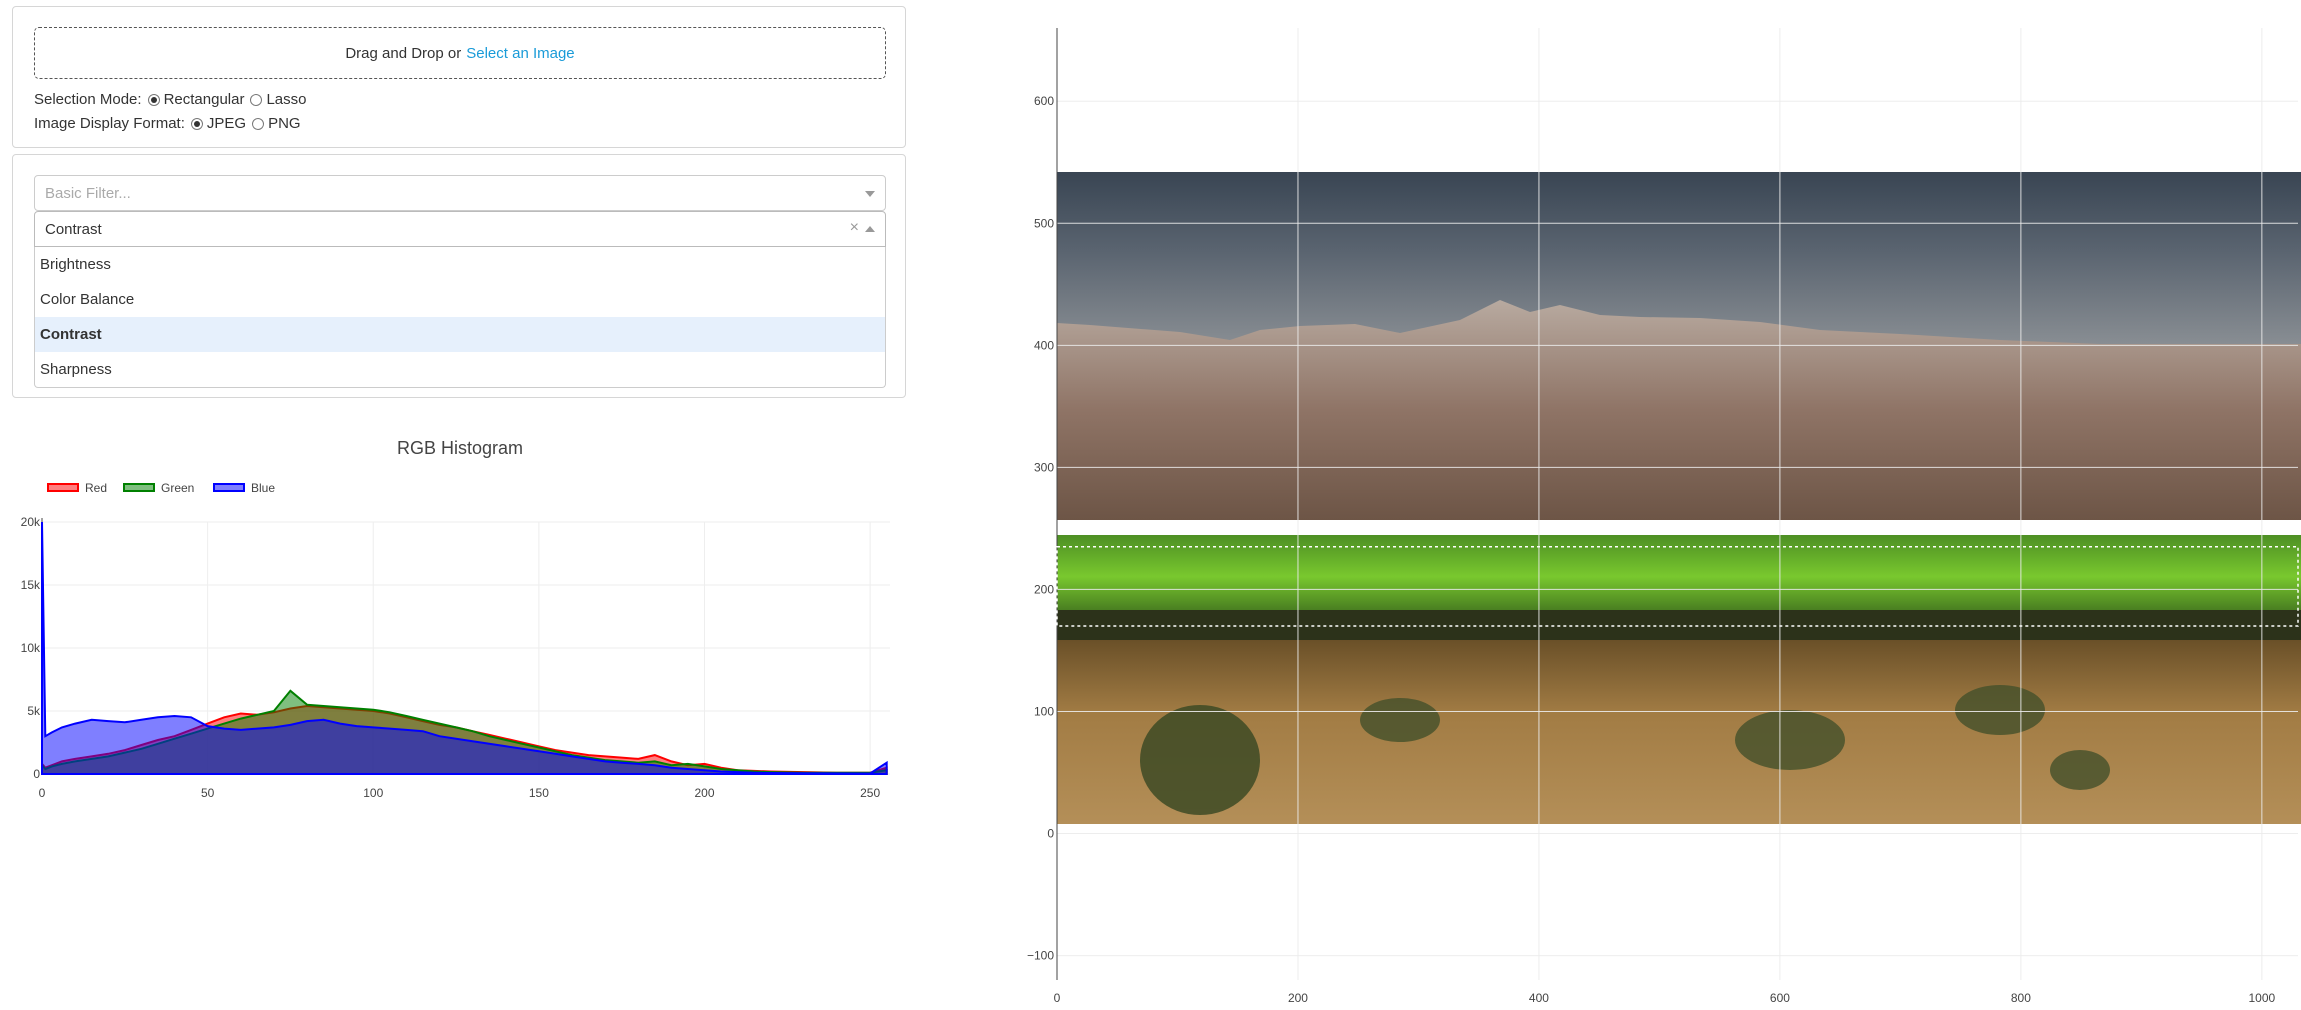  What do you see at coordinates (1044, 711) in the screenshot?
I see `y-tick-label: 100` at bounding box center [1044, 711].